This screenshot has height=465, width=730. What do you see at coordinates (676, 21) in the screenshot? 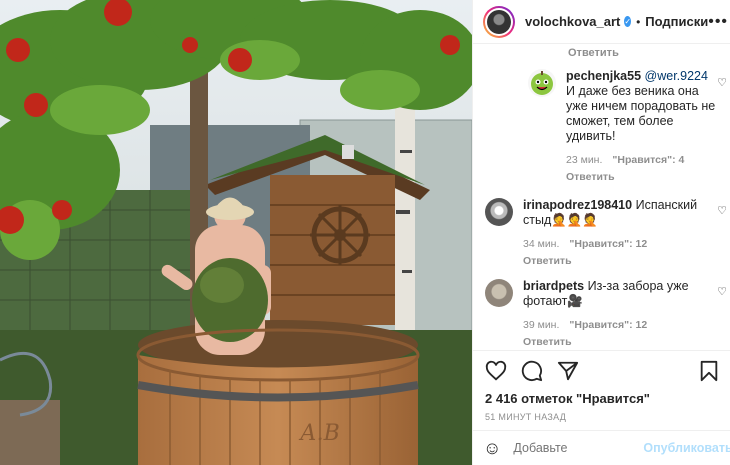
I see `following-button: Подписки` at bounding box center [676, 21].